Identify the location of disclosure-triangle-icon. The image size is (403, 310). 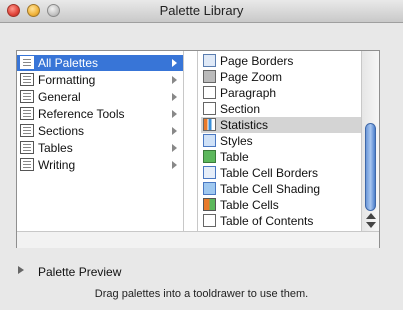
(21, 270).